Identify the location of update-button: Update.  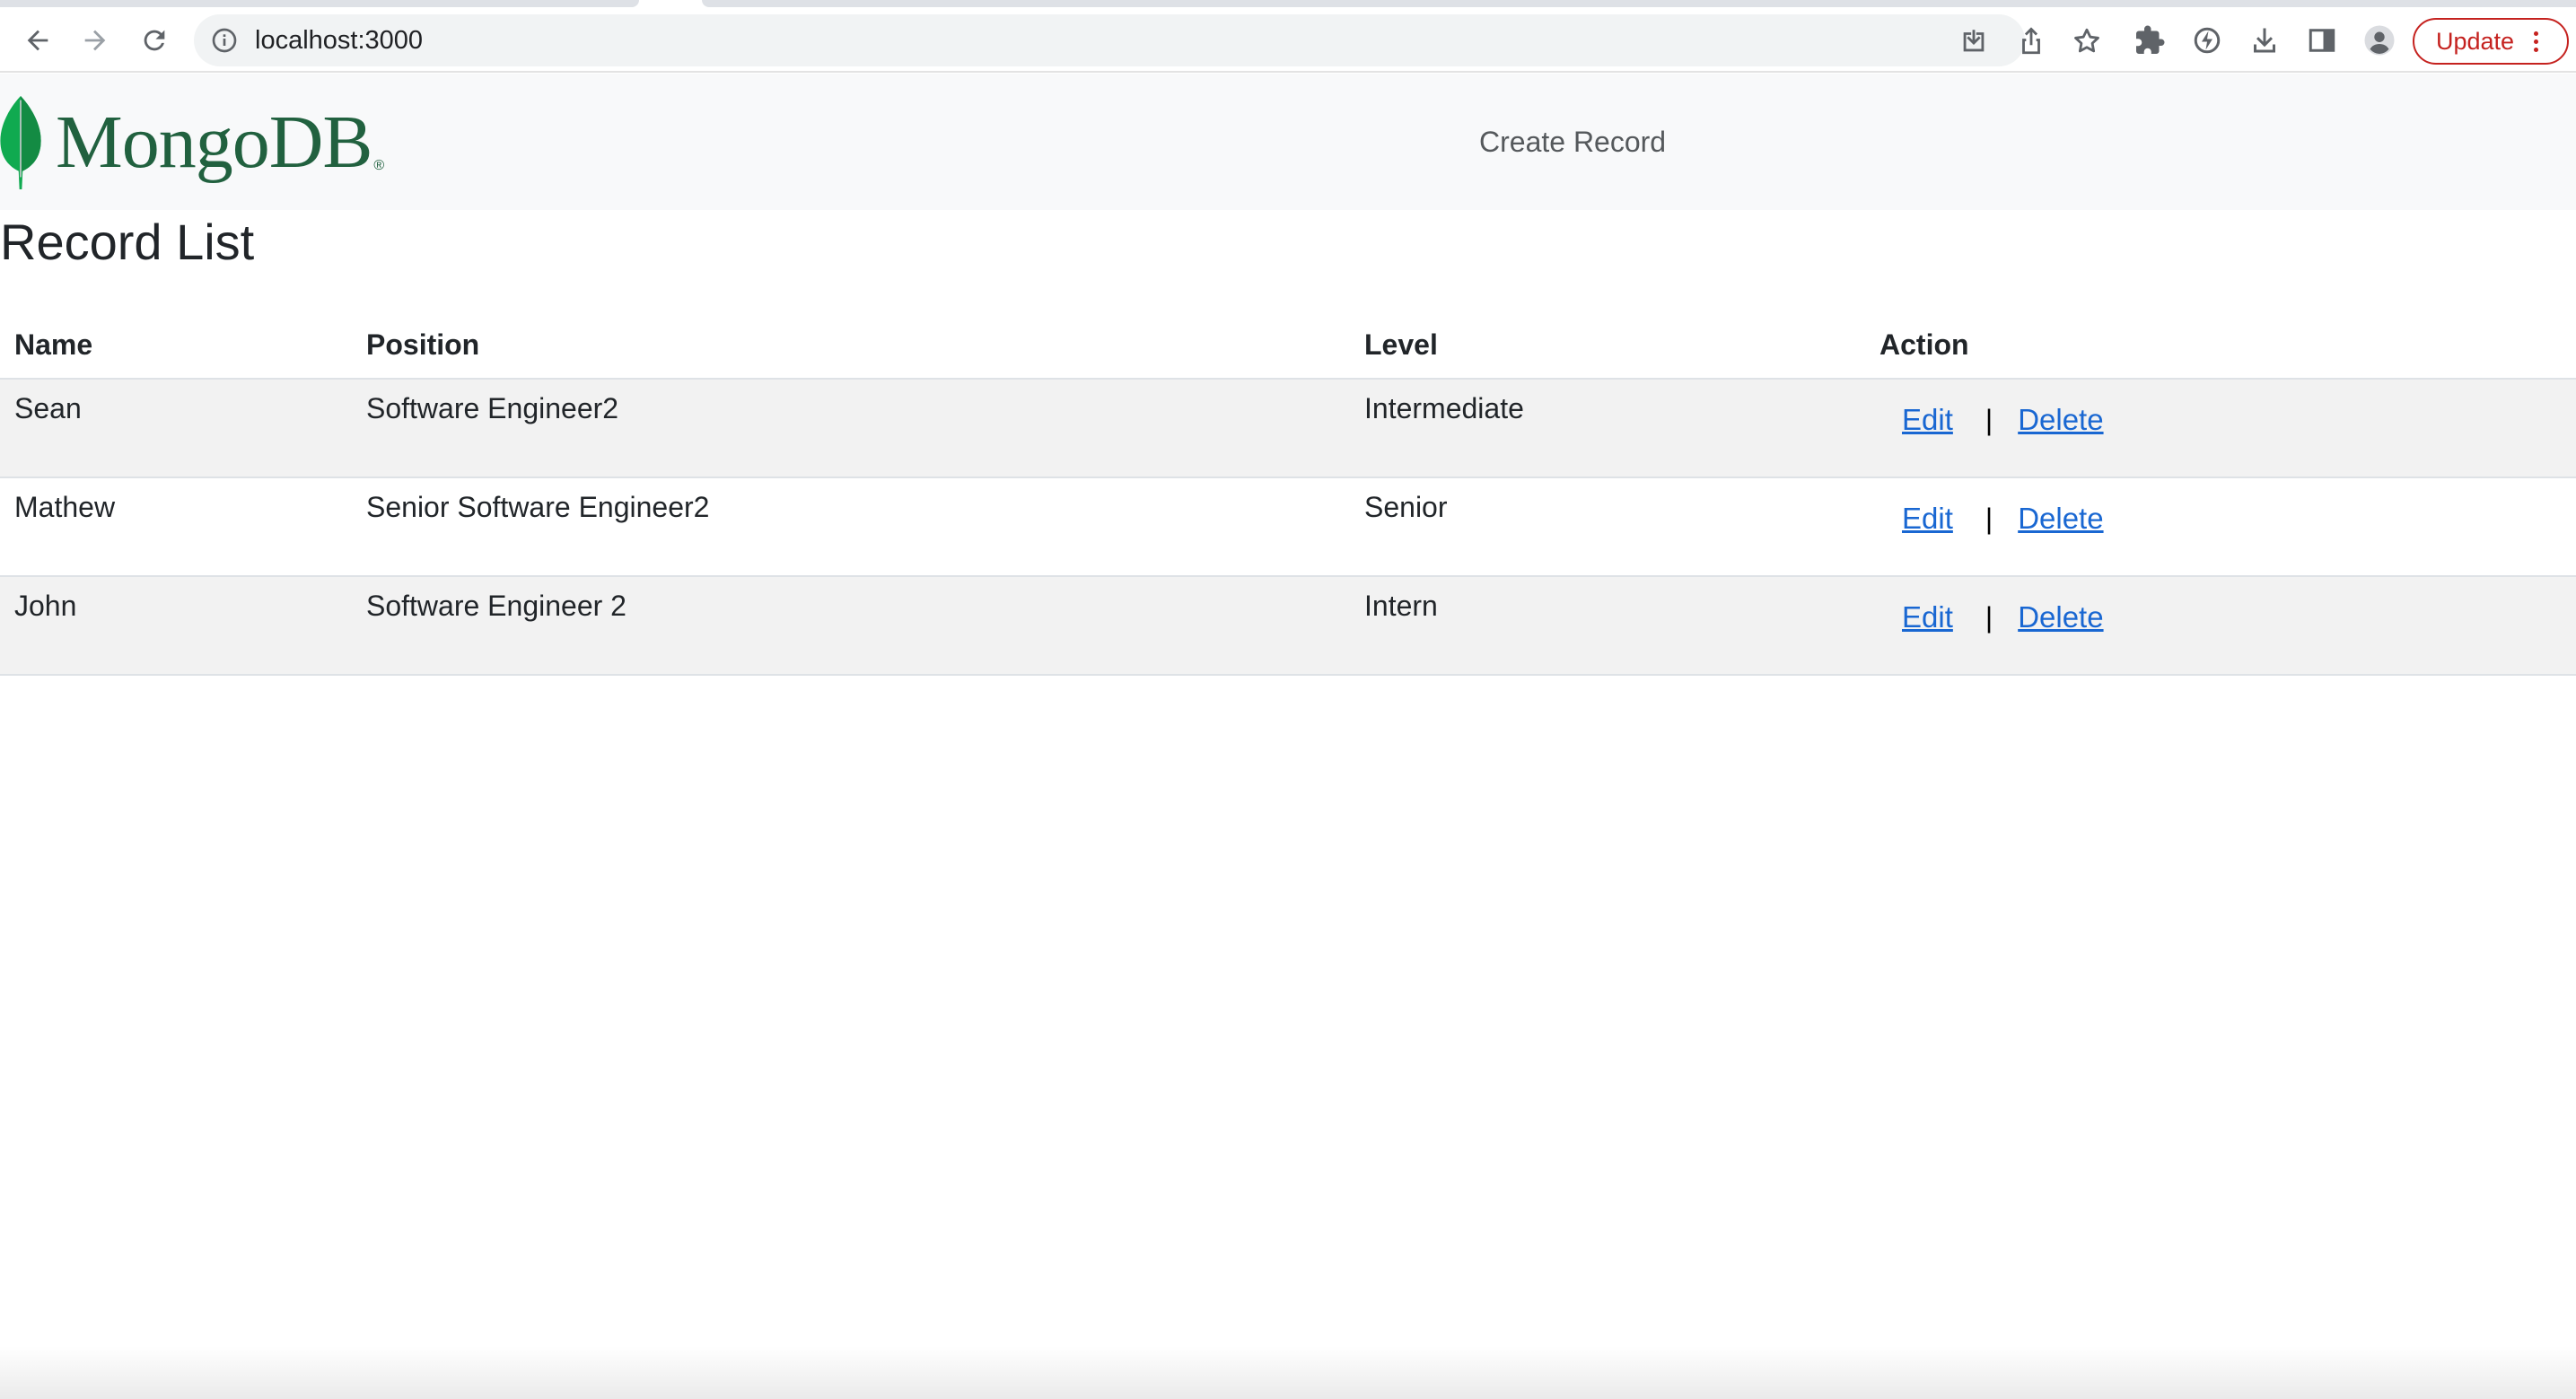
(2491, 42).